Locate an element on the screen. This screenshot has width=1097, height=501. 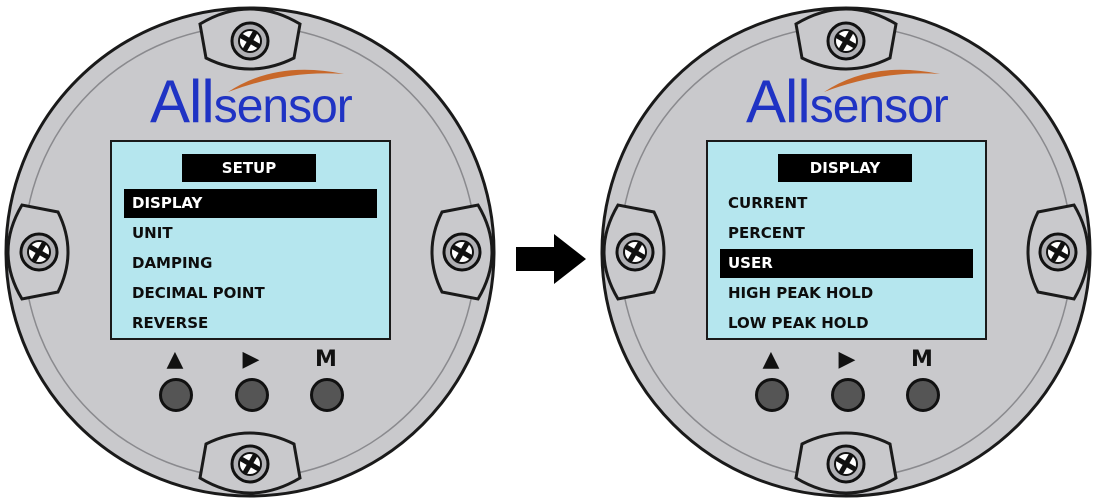
menu-item-user: USER is located at coordinates (846, 263).